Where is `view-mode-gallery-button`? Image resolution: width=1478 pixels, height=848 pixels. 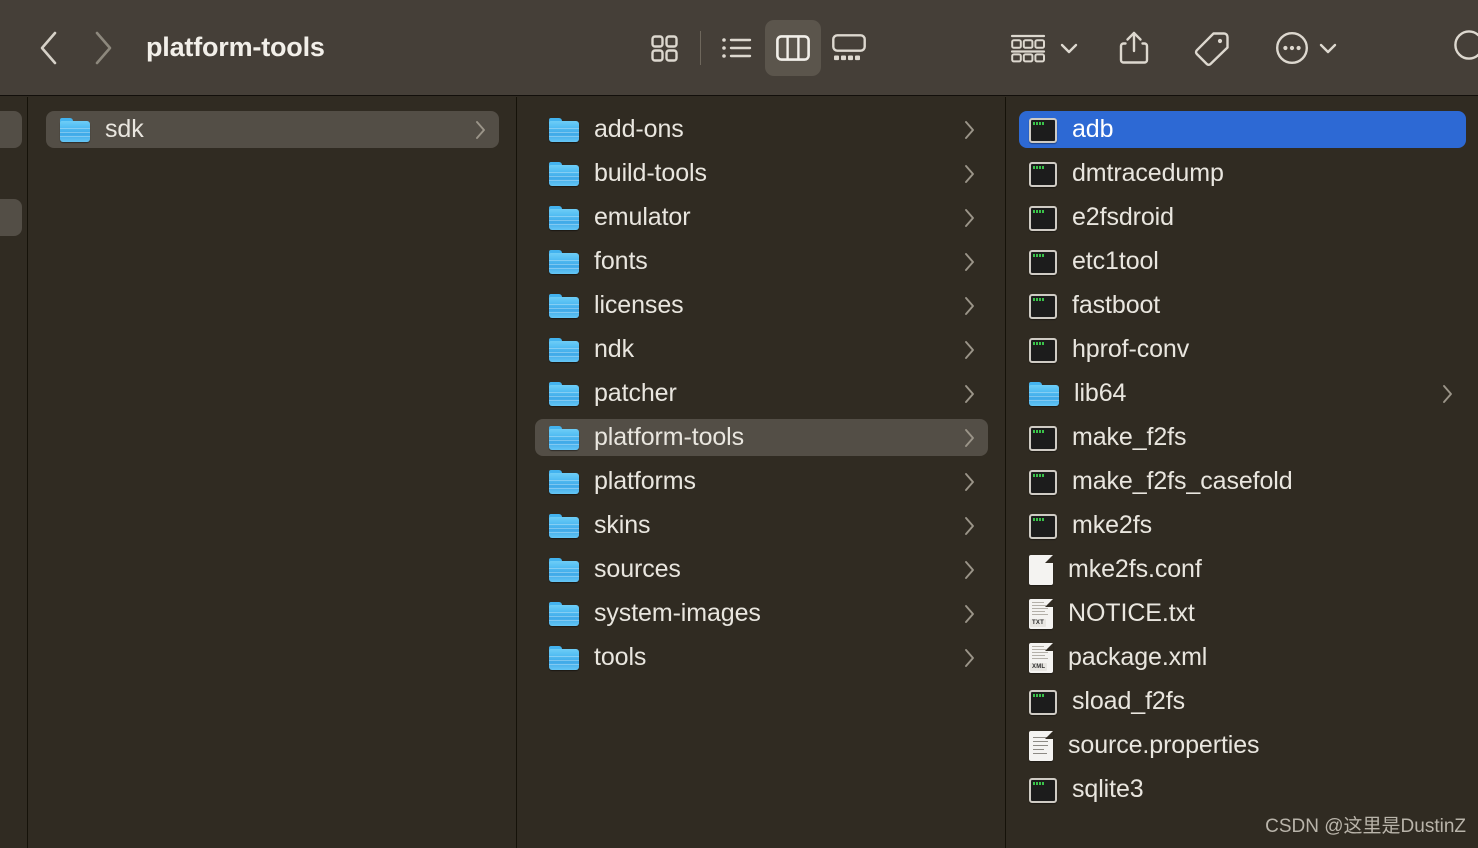 view-mode-gallery-button is located at coordinates (849, 48).